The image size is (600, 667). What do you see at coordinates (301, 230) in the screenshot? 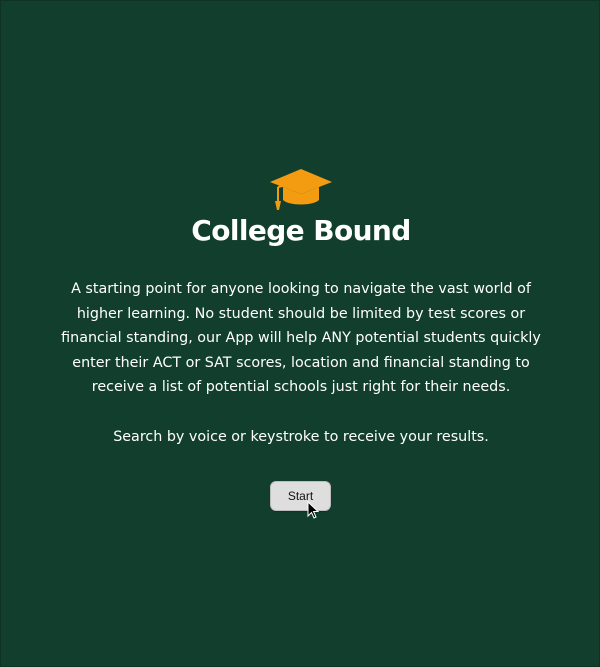
I see `page-title: College Bound` at bounding box center [301, 230].